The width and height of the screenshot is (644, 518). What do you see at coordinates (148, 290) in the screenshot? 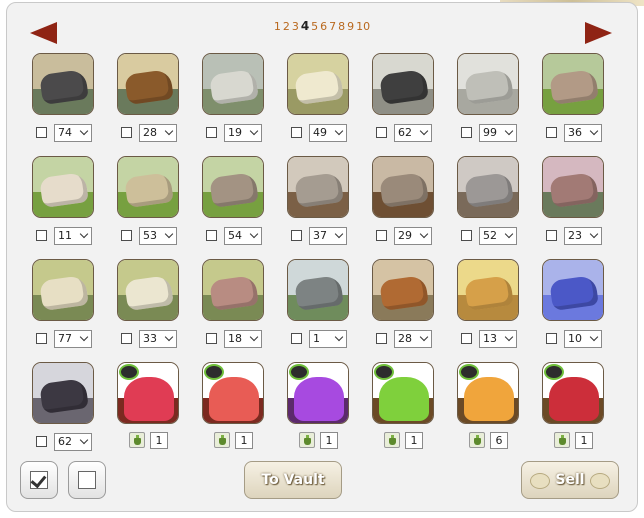
I see `item-horn-cream` at bounding box center [148, 290].